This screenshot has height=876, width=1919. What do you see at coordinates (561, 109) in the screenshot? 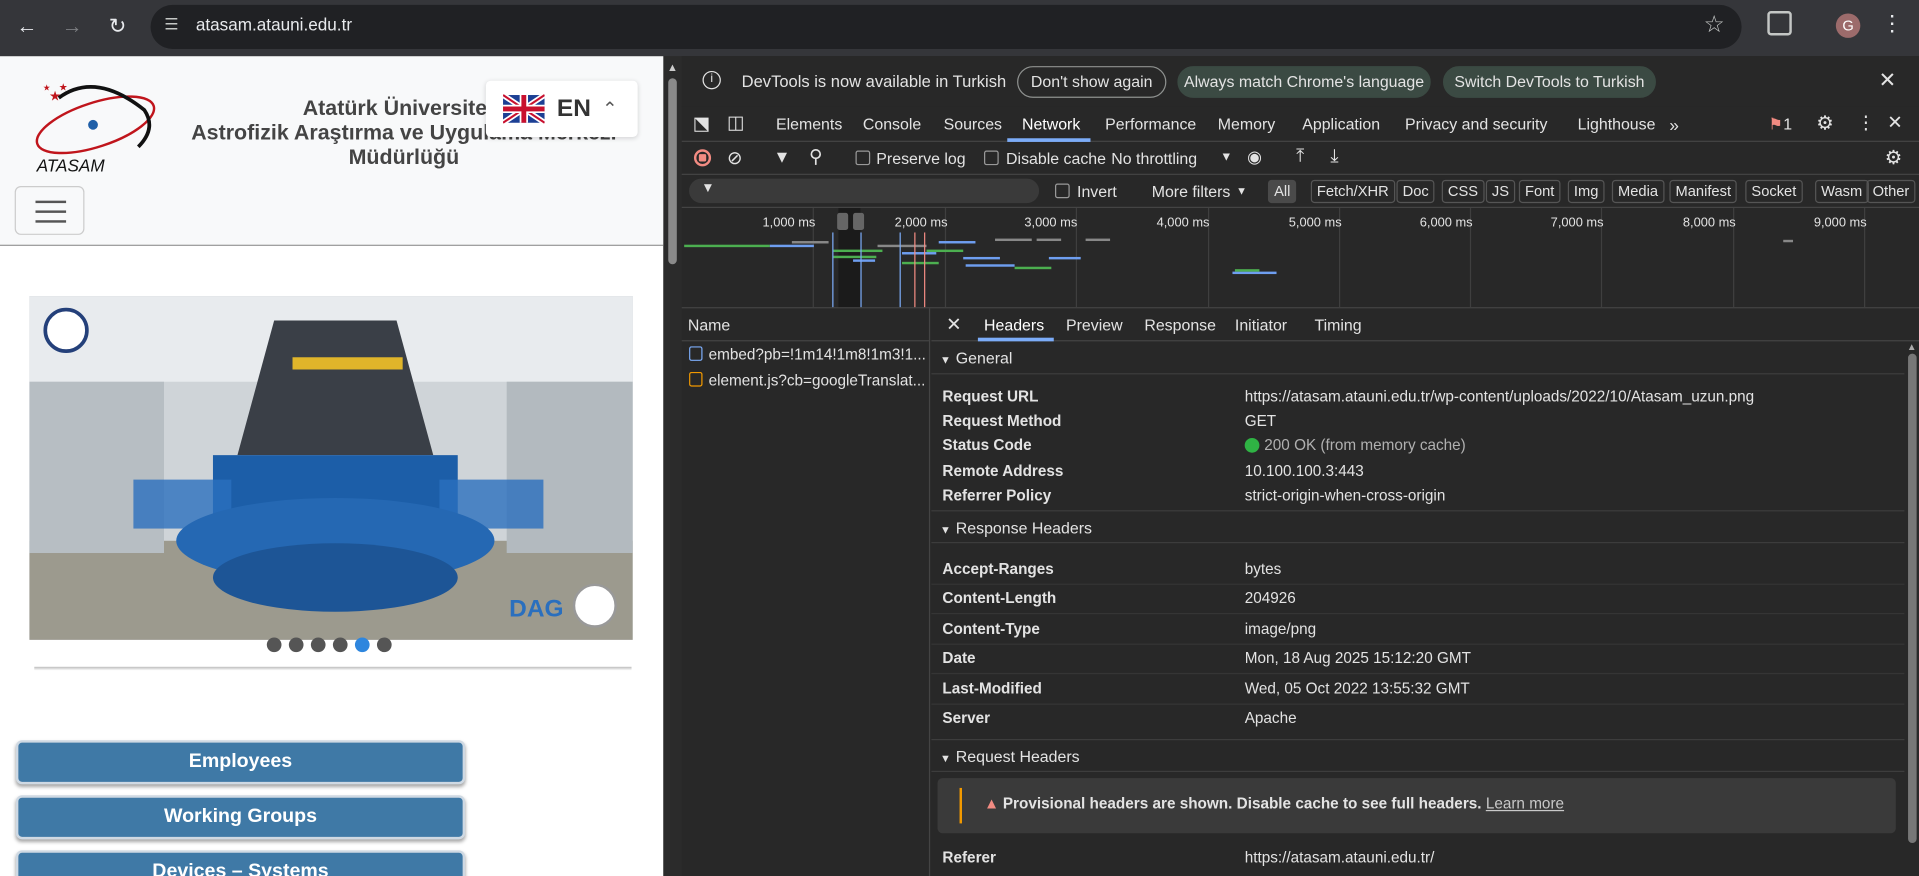
I see `language-switcher: EN ⌃` at bounding box center [561, 109].